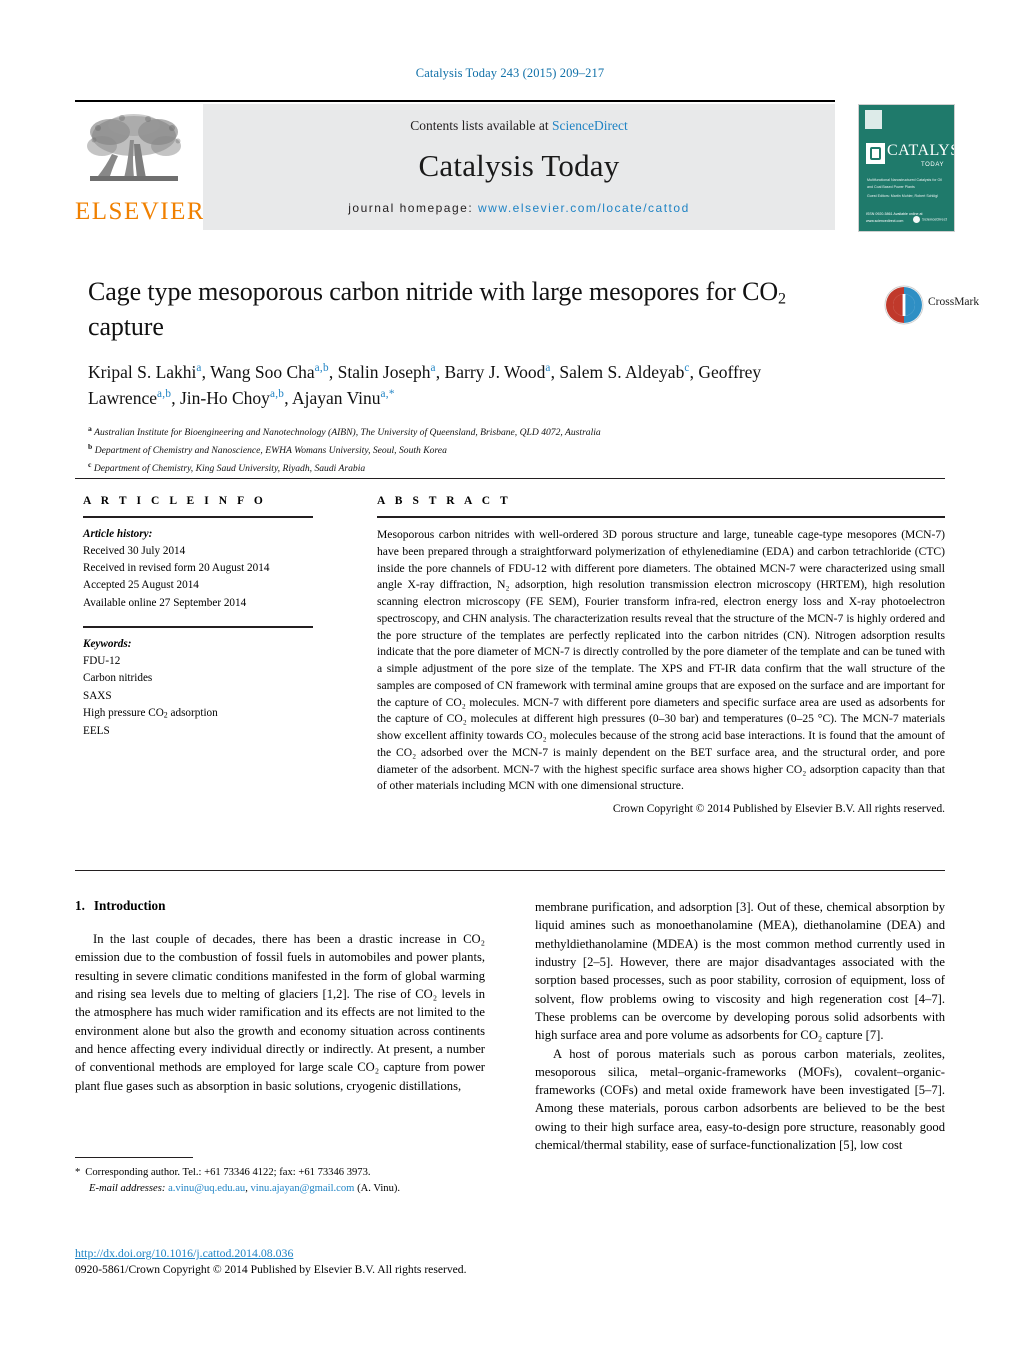 The height and width of the screenshot is (1351, 1020). I want to click on journal-title: Catalysis Today, so click(519, 165).